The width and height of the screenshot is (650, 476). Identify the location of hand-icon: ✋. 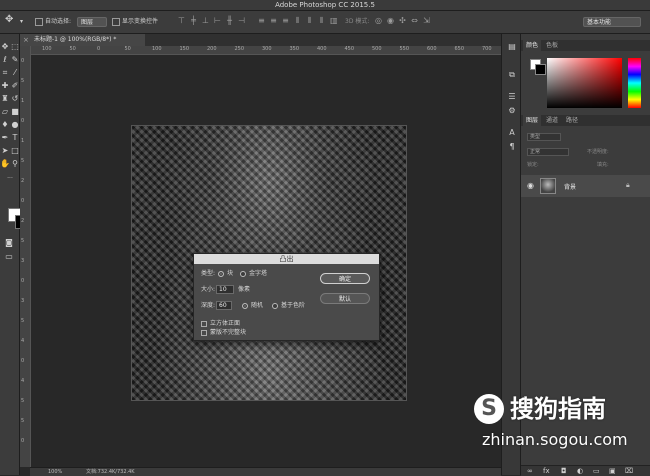
(5, 164).